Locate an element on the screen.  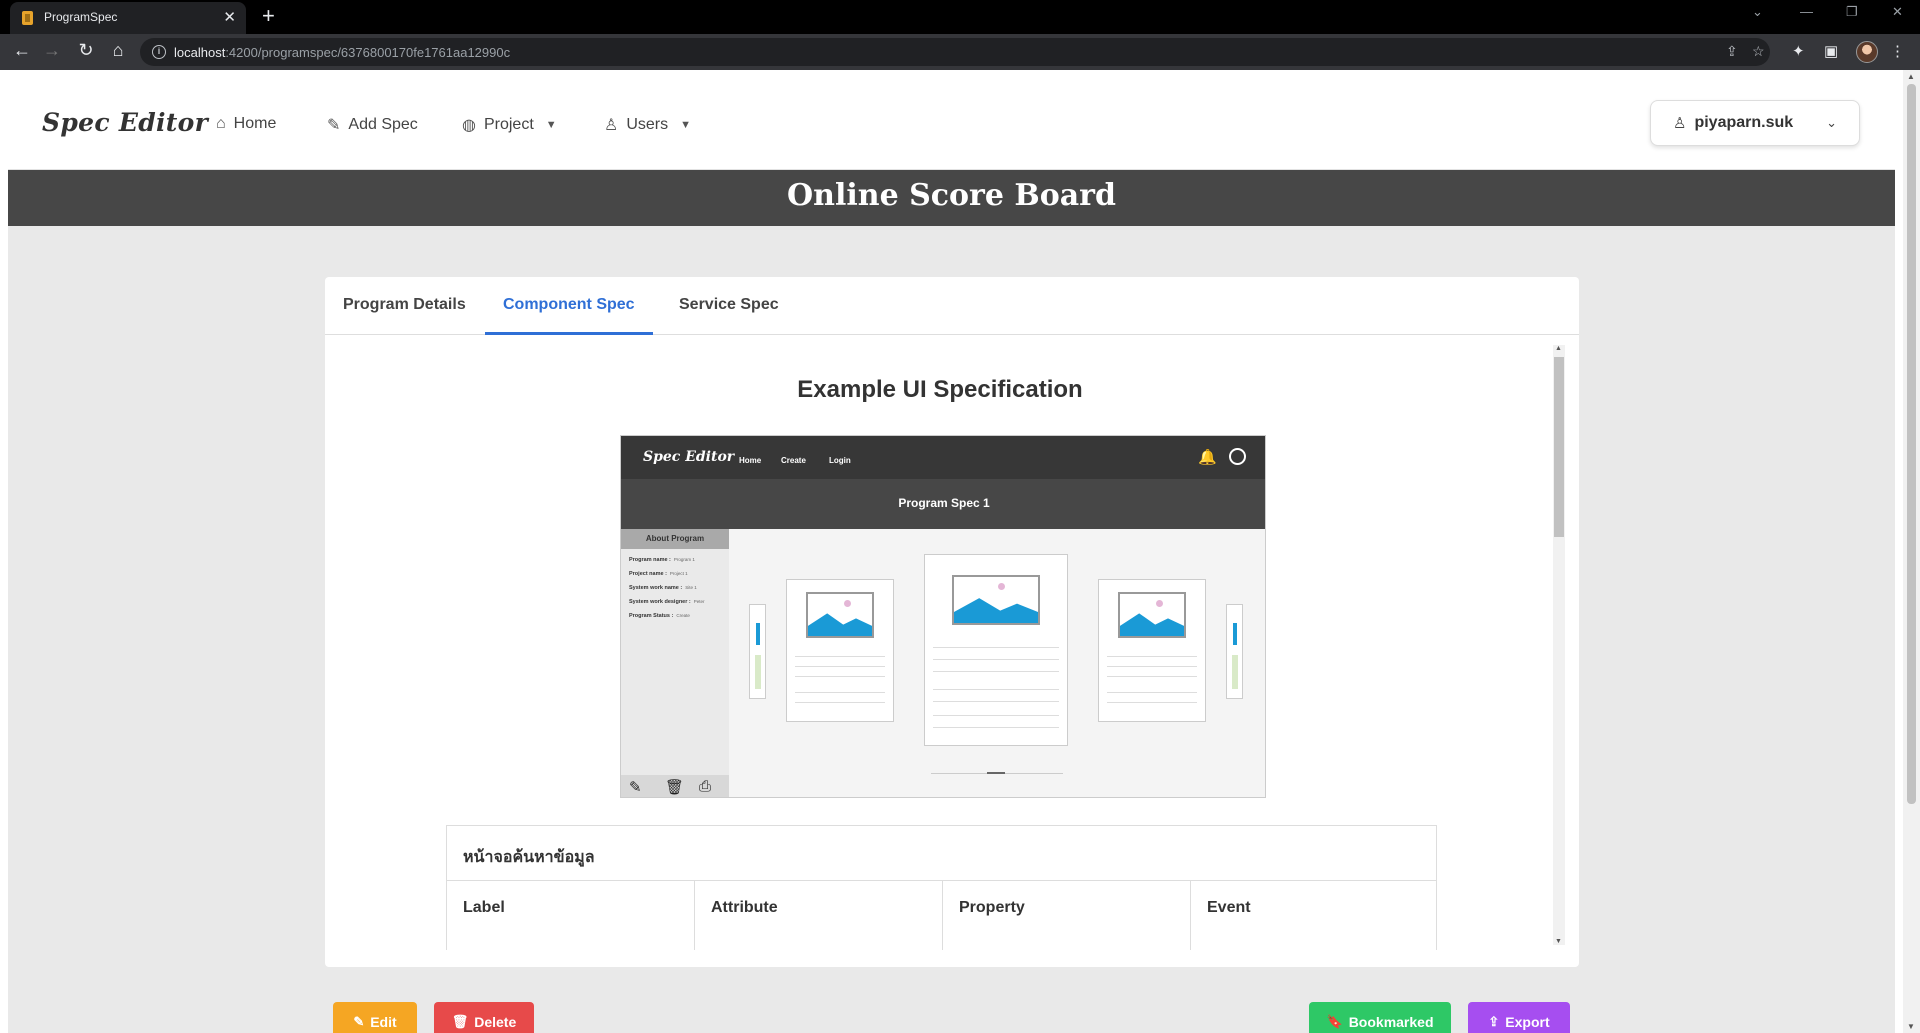
forward-icon: → is located at coordinates (52, 50).